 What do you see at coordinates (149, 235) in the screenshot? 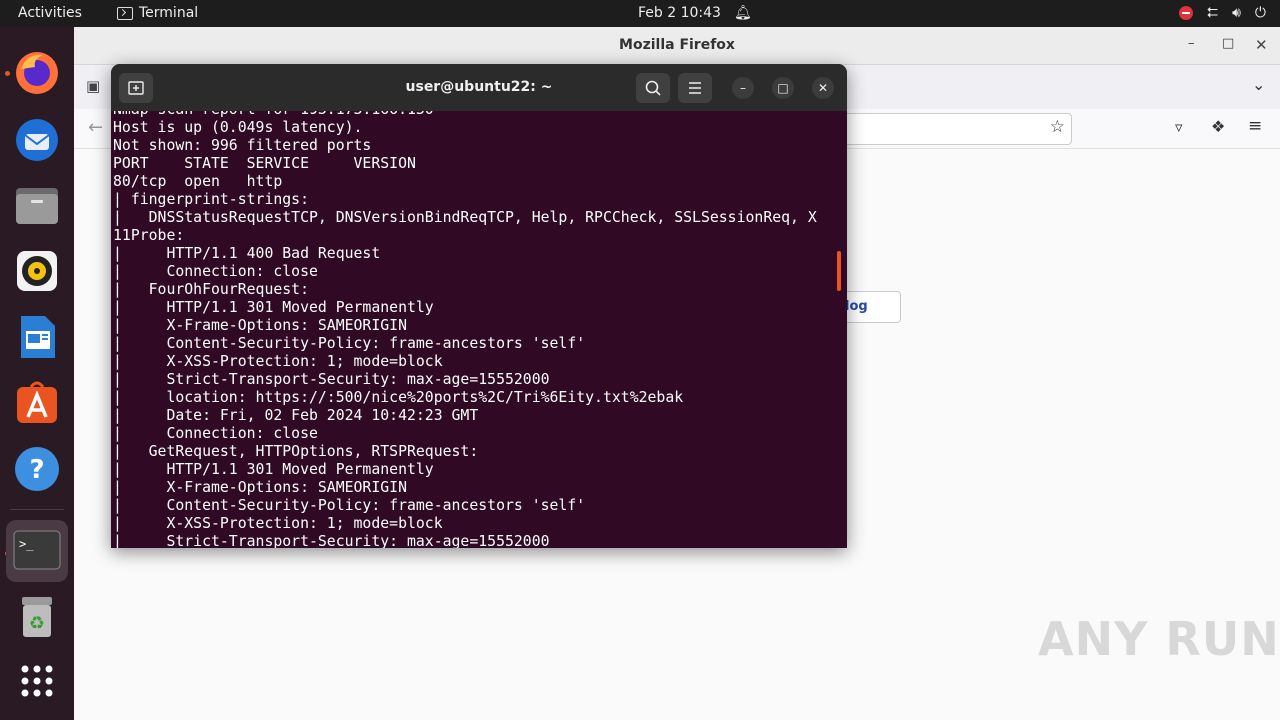
I see `terminal-line: 11Probe:` at bounding box center [149, 235].